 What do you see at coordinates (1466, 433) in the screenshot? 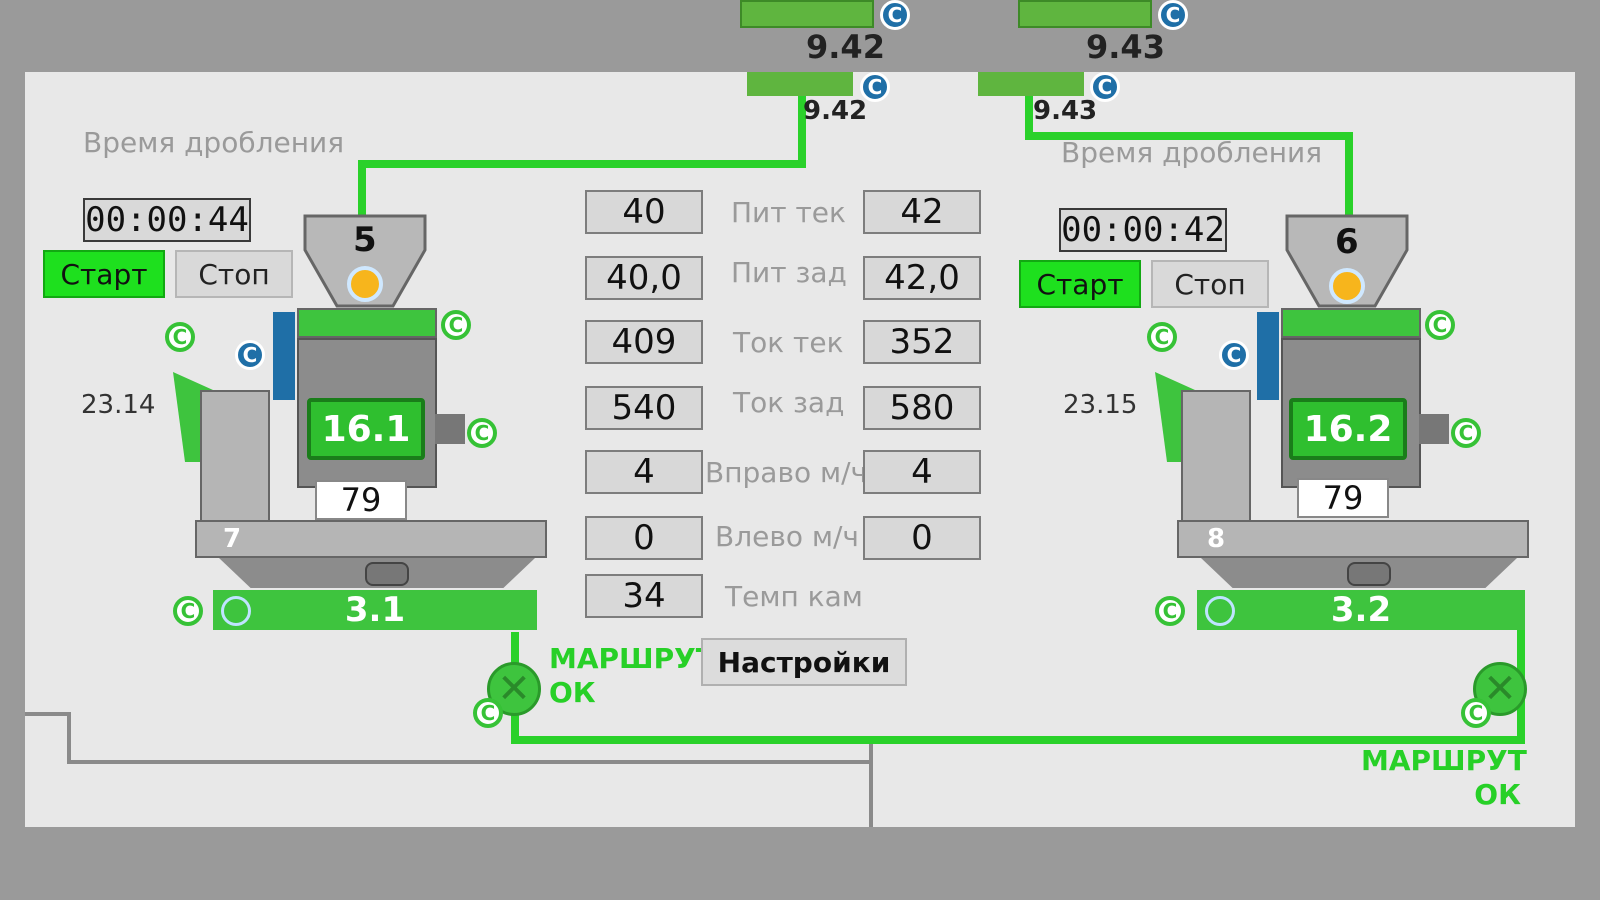
I see `c-badge-crusher-right: C` at bounding box center [1466, 433].